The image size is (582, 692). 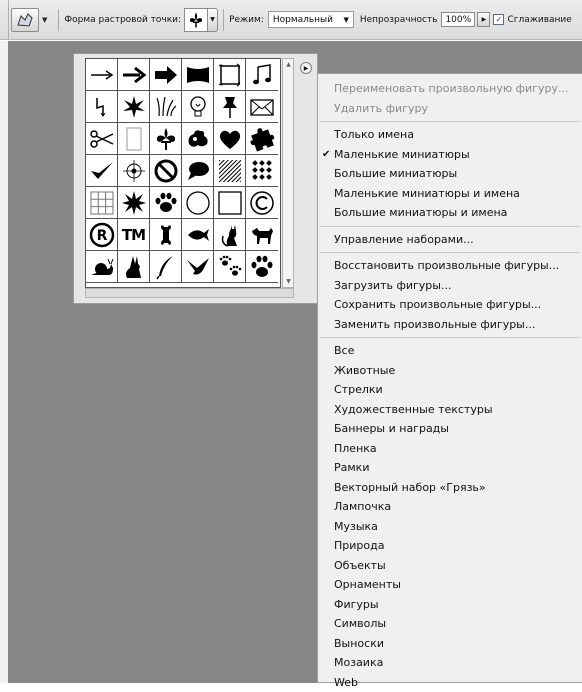 What do you see at coordinates (450, 682) in the screenshot?
I see `menu-item: Web` at bounding box center [450, 682].